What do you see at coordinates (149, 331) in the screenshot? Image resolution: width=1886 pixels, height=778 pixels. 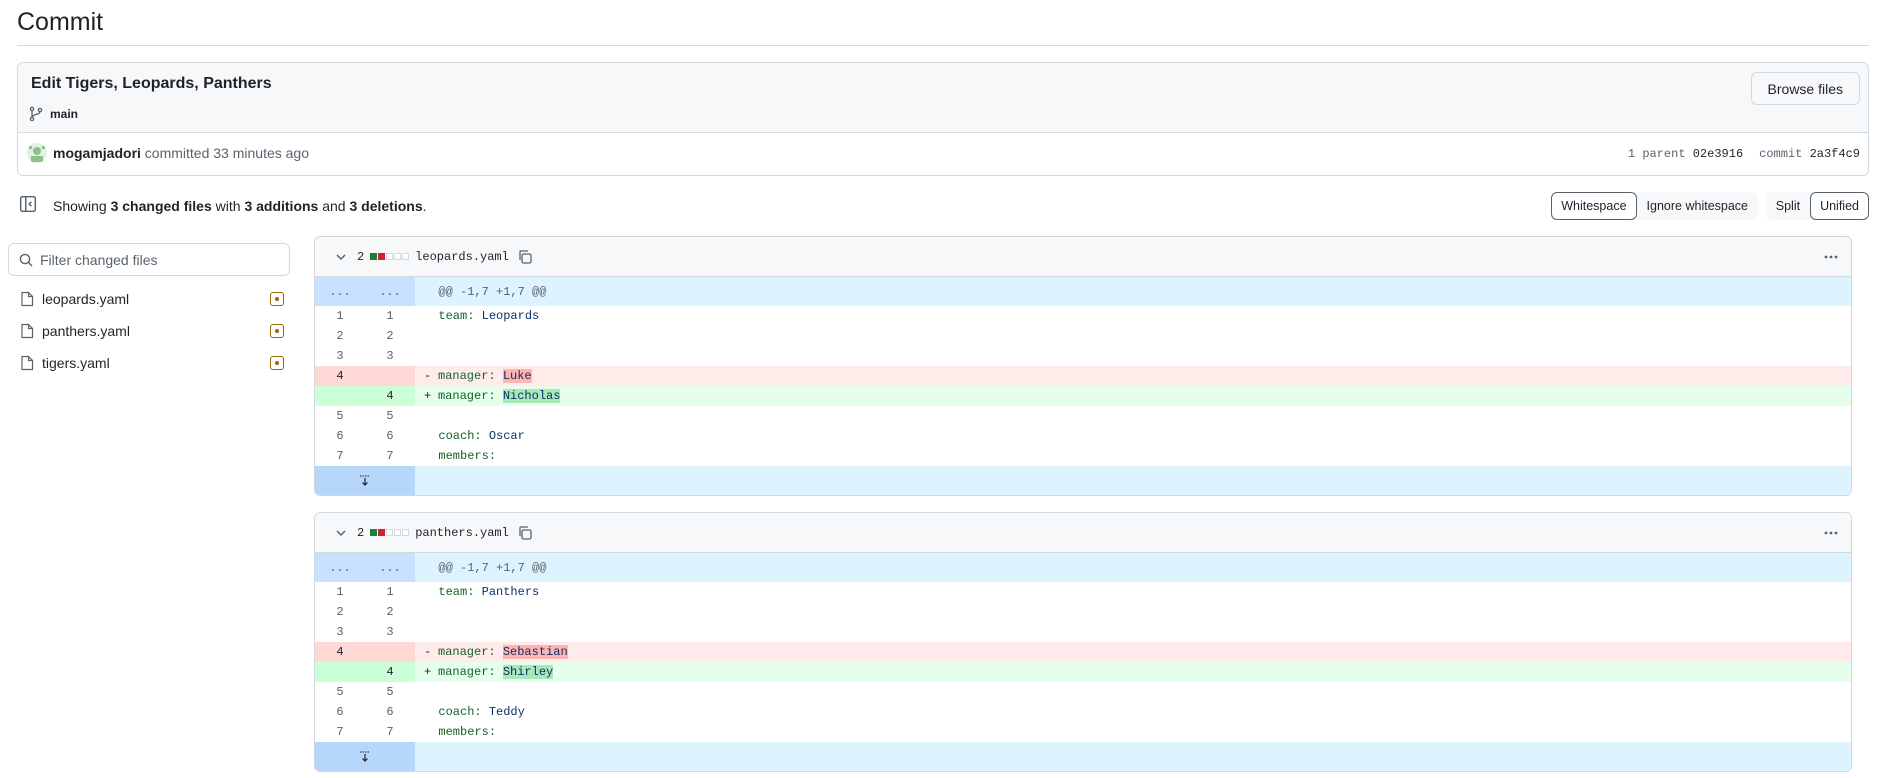 I see `file-tree-item: panthers.yaml` at bounding box center [149, 331].